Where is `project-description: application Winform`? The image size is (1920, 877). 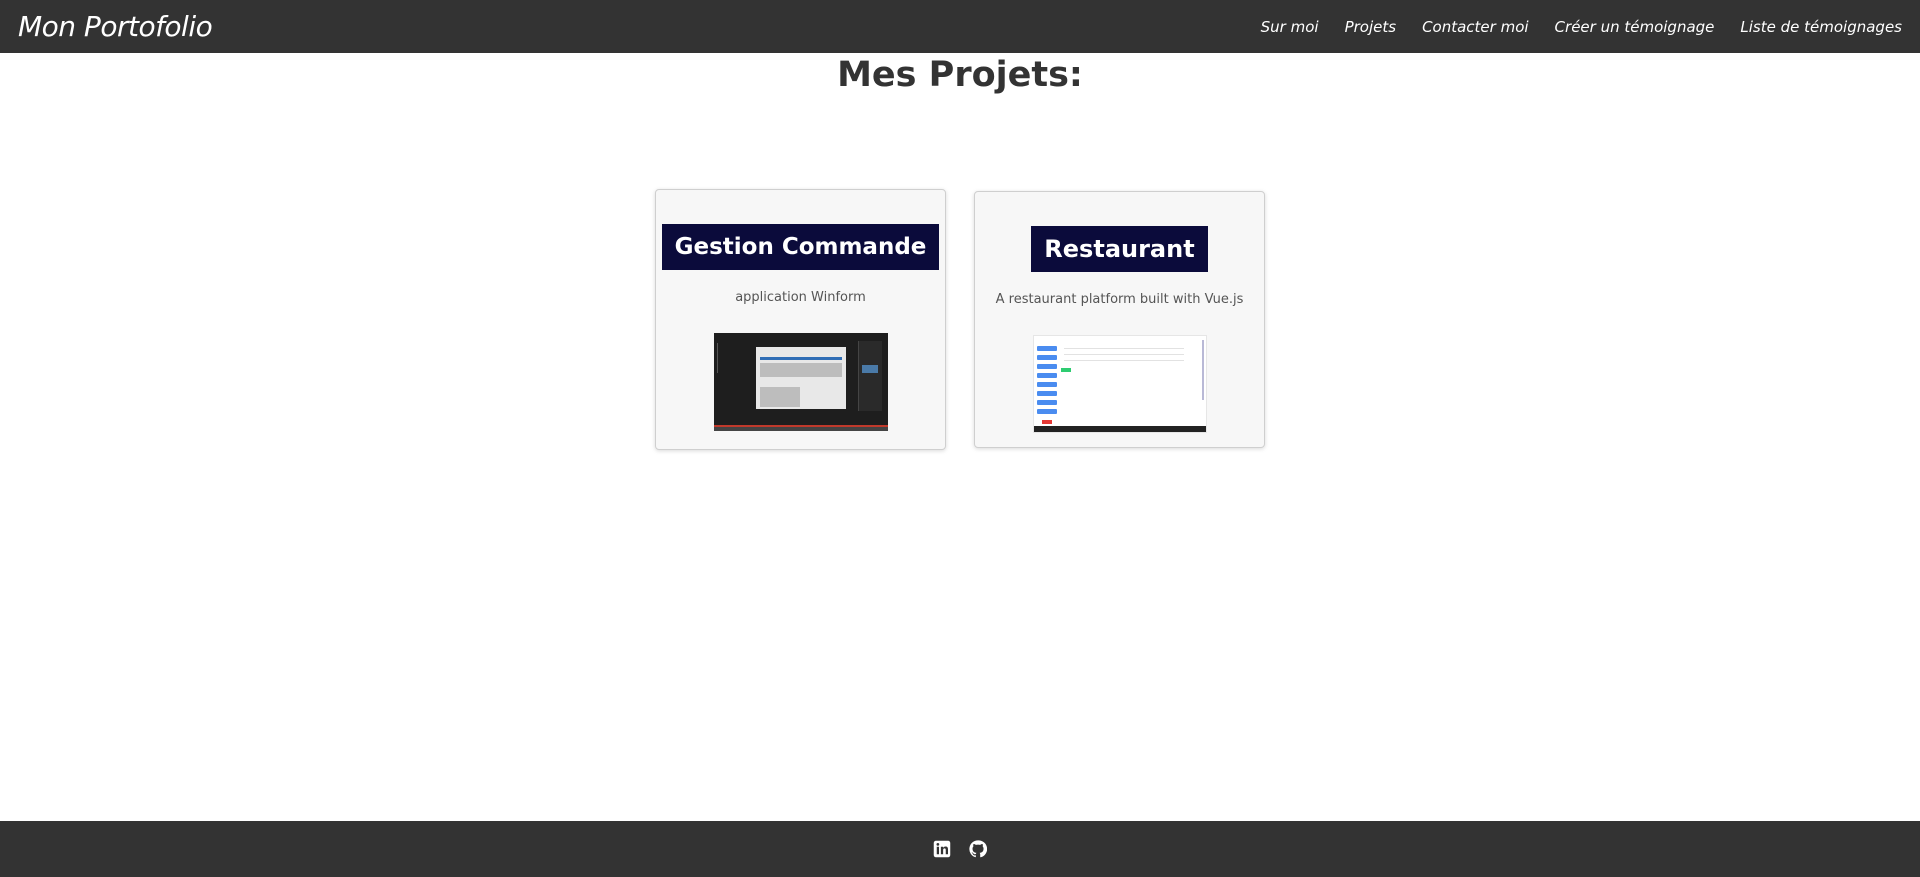
project-description: application Winform is located at coordinates (800, 297).